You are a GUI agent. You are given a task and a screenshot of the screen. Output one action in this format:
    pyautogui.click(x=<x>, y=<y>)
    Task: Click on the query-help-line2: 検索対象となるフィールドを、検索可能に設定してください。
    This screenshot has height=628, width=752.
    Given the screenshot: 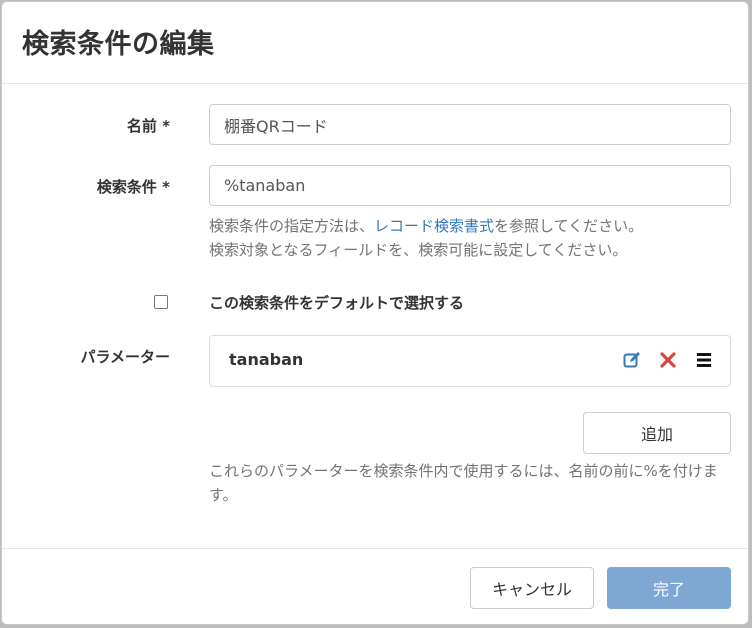 What is the action you would take?
    pyautogui.click(x=418, y=250)
    